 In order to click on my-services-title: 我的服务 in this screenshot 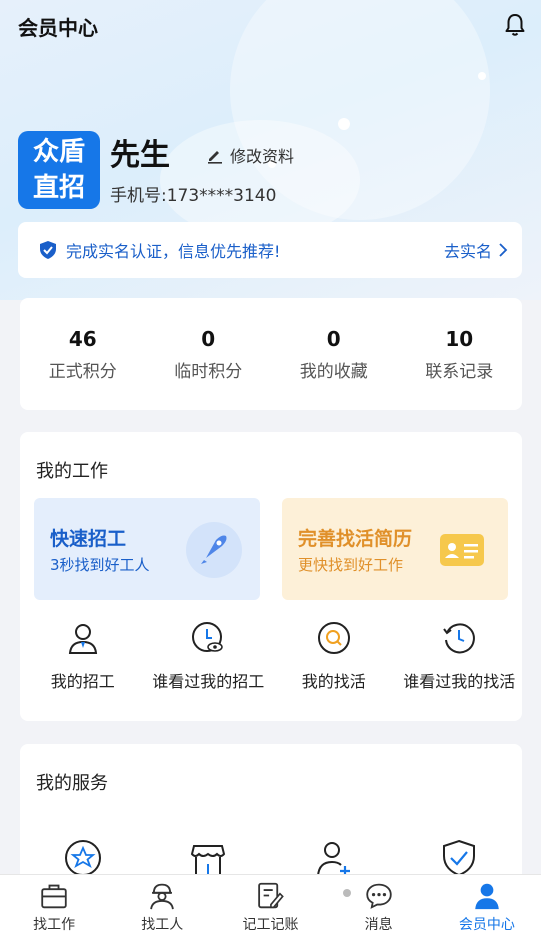, I will do `click(72, 783)`.